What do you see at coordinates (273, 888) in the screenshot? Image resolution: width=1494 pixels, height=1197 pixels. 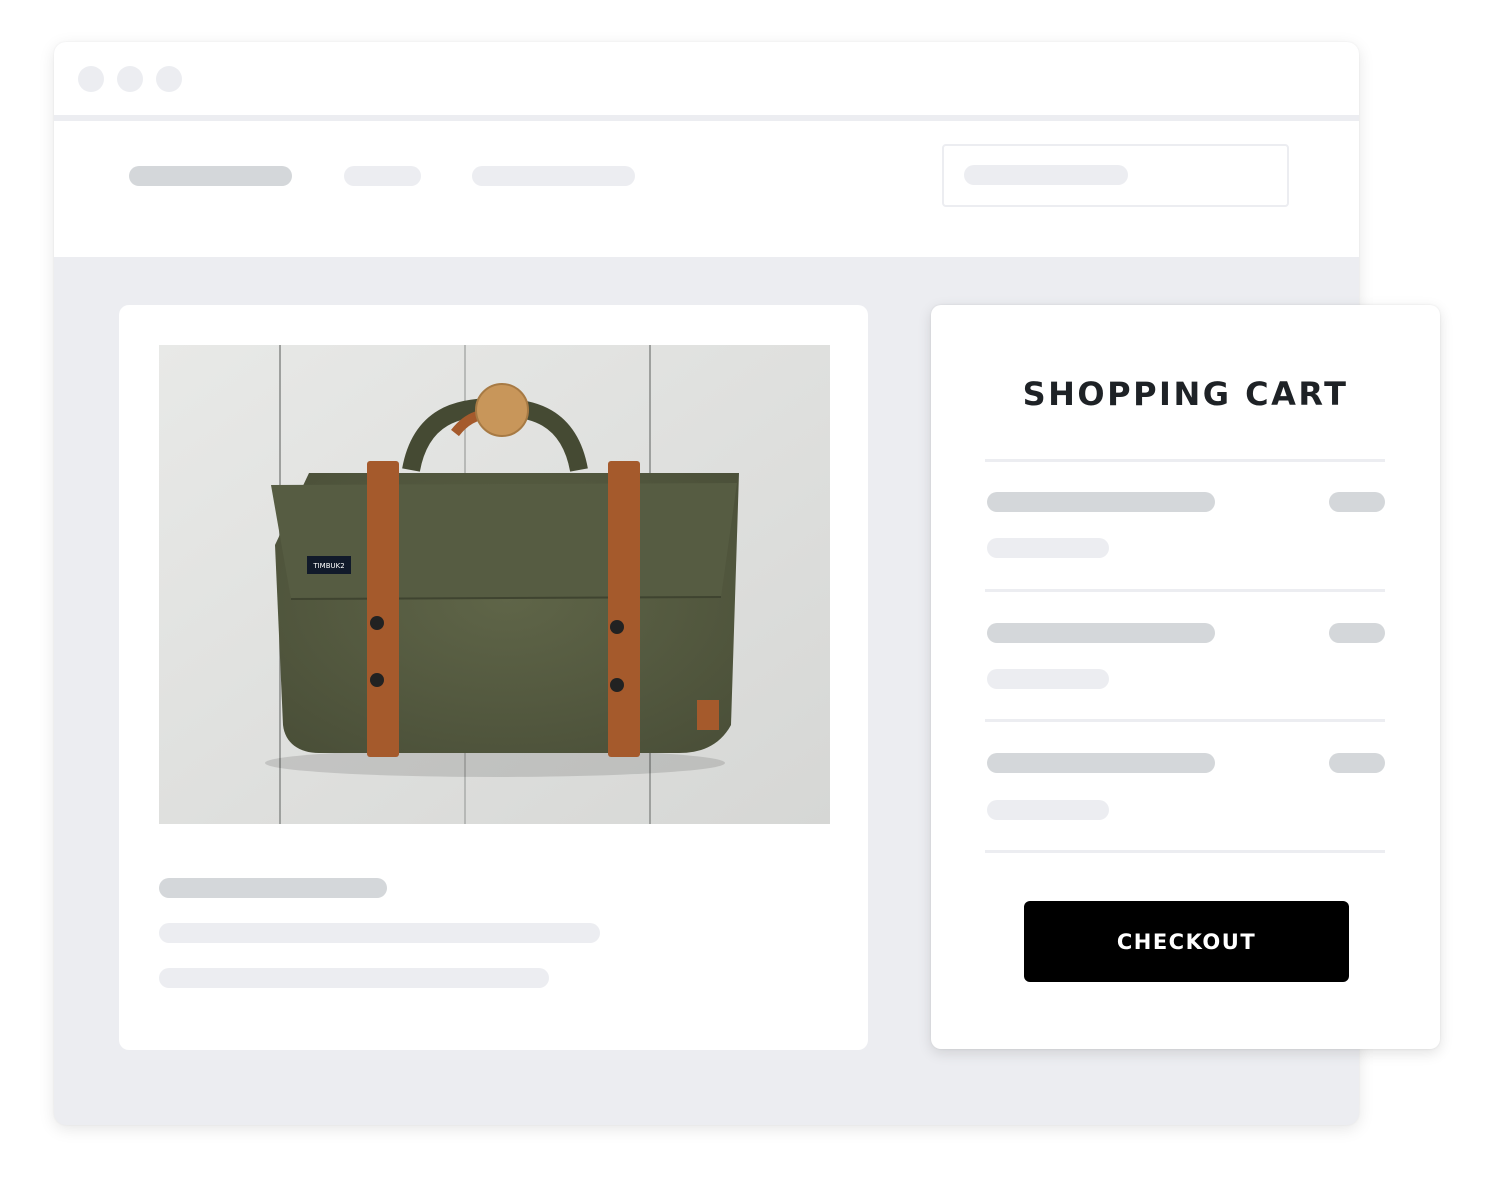 I see `product-title-placeholder` at bounding box center [273, 888].